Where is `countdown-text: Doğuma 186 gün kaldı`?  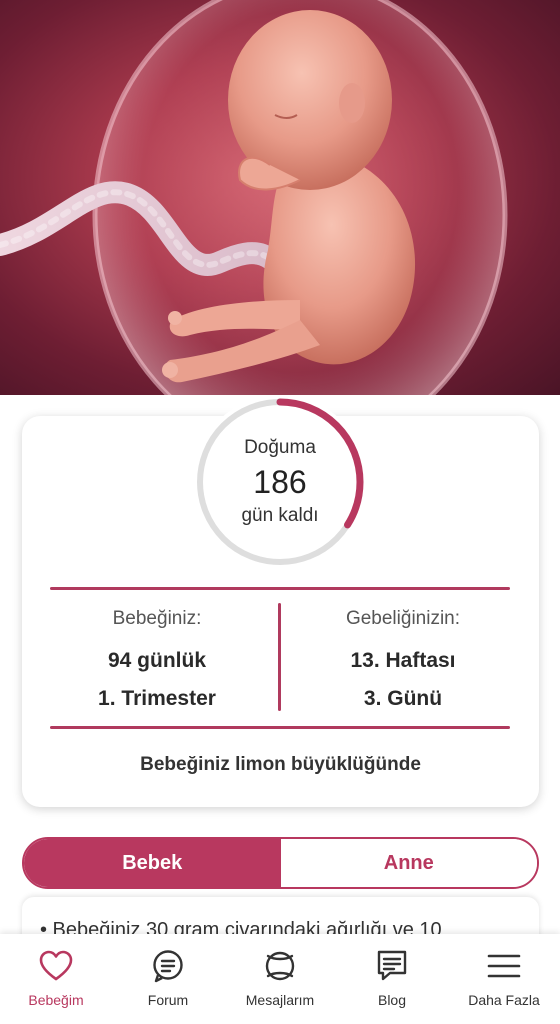 countdown-text: Doğuma 186 gün kaldı is located at coordinates (280, 482).